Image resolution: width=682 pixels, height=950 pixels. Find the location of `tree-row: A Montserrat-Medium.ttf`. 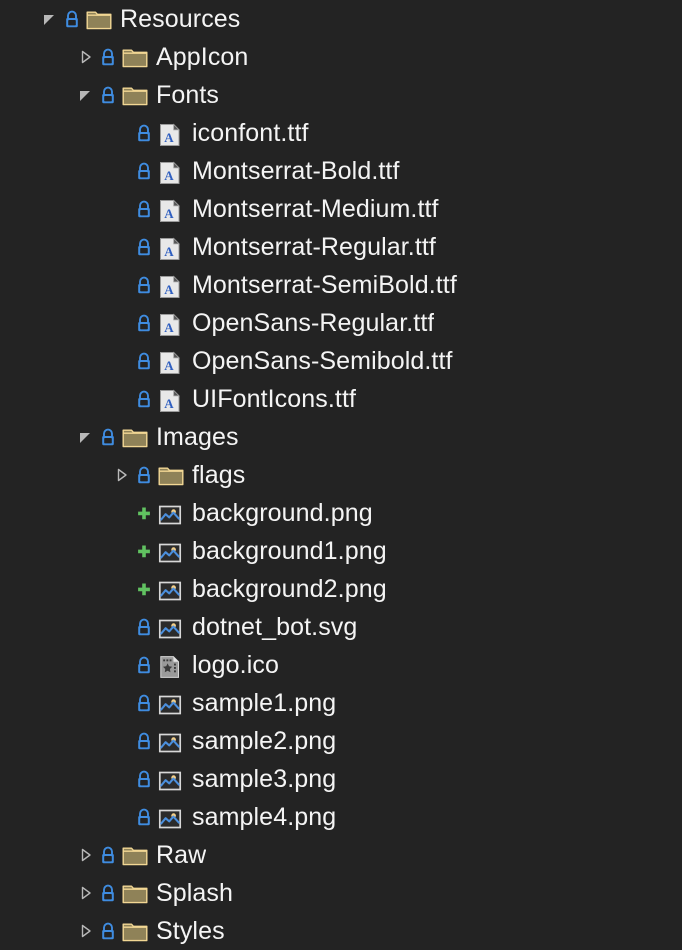

tree-row: A Montserrat-Medium.ttf is located at coordinates (341, 209).